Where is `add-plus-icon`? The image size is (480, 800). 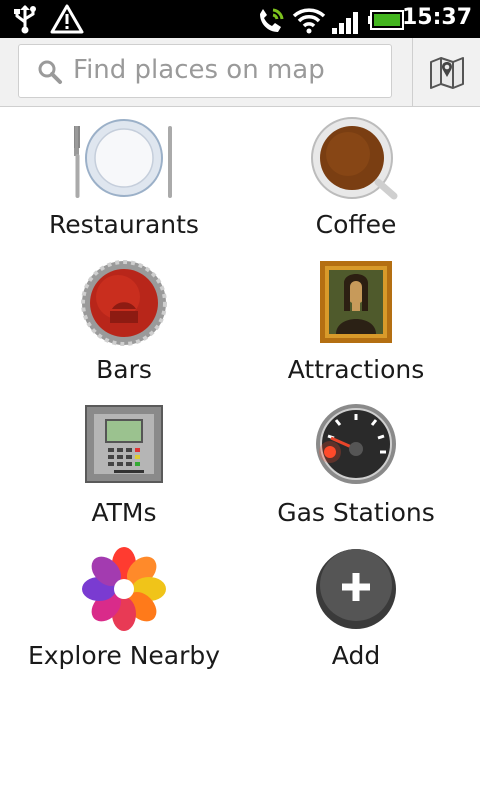 add-plus-icon is located at coordinates (356, 589).